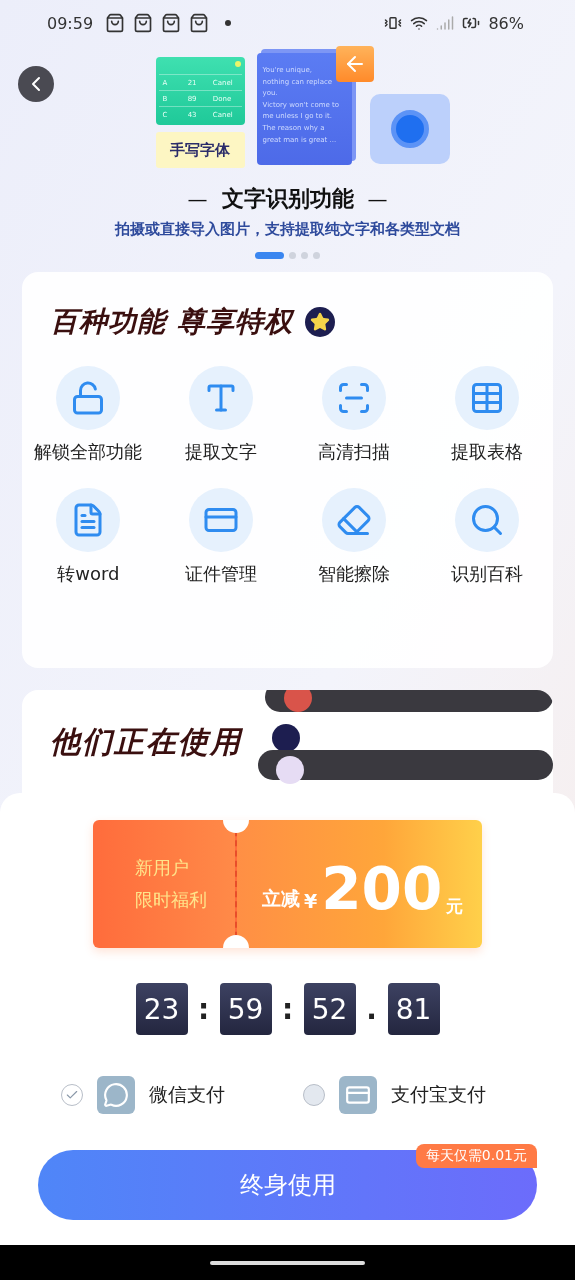  I want to click on countdown-digits: 59, so click(245, 1009).